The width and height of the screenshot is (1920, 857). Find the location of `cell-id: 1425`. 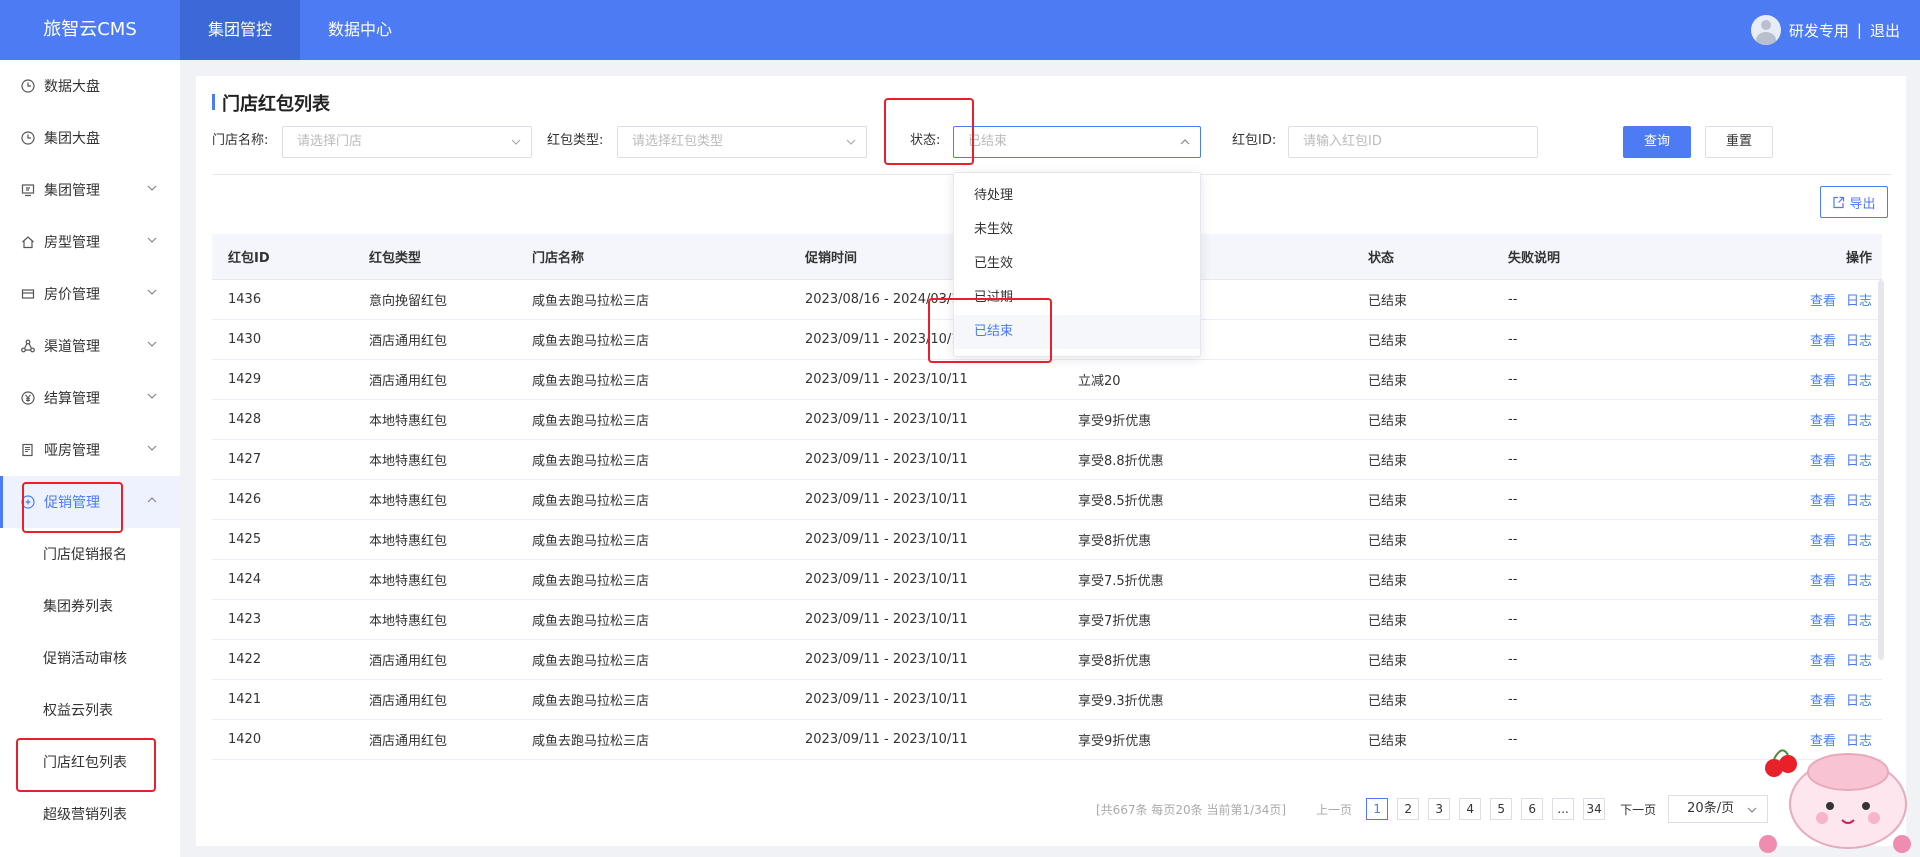

cell-id: 1425 is located at coordinates (245, 539).